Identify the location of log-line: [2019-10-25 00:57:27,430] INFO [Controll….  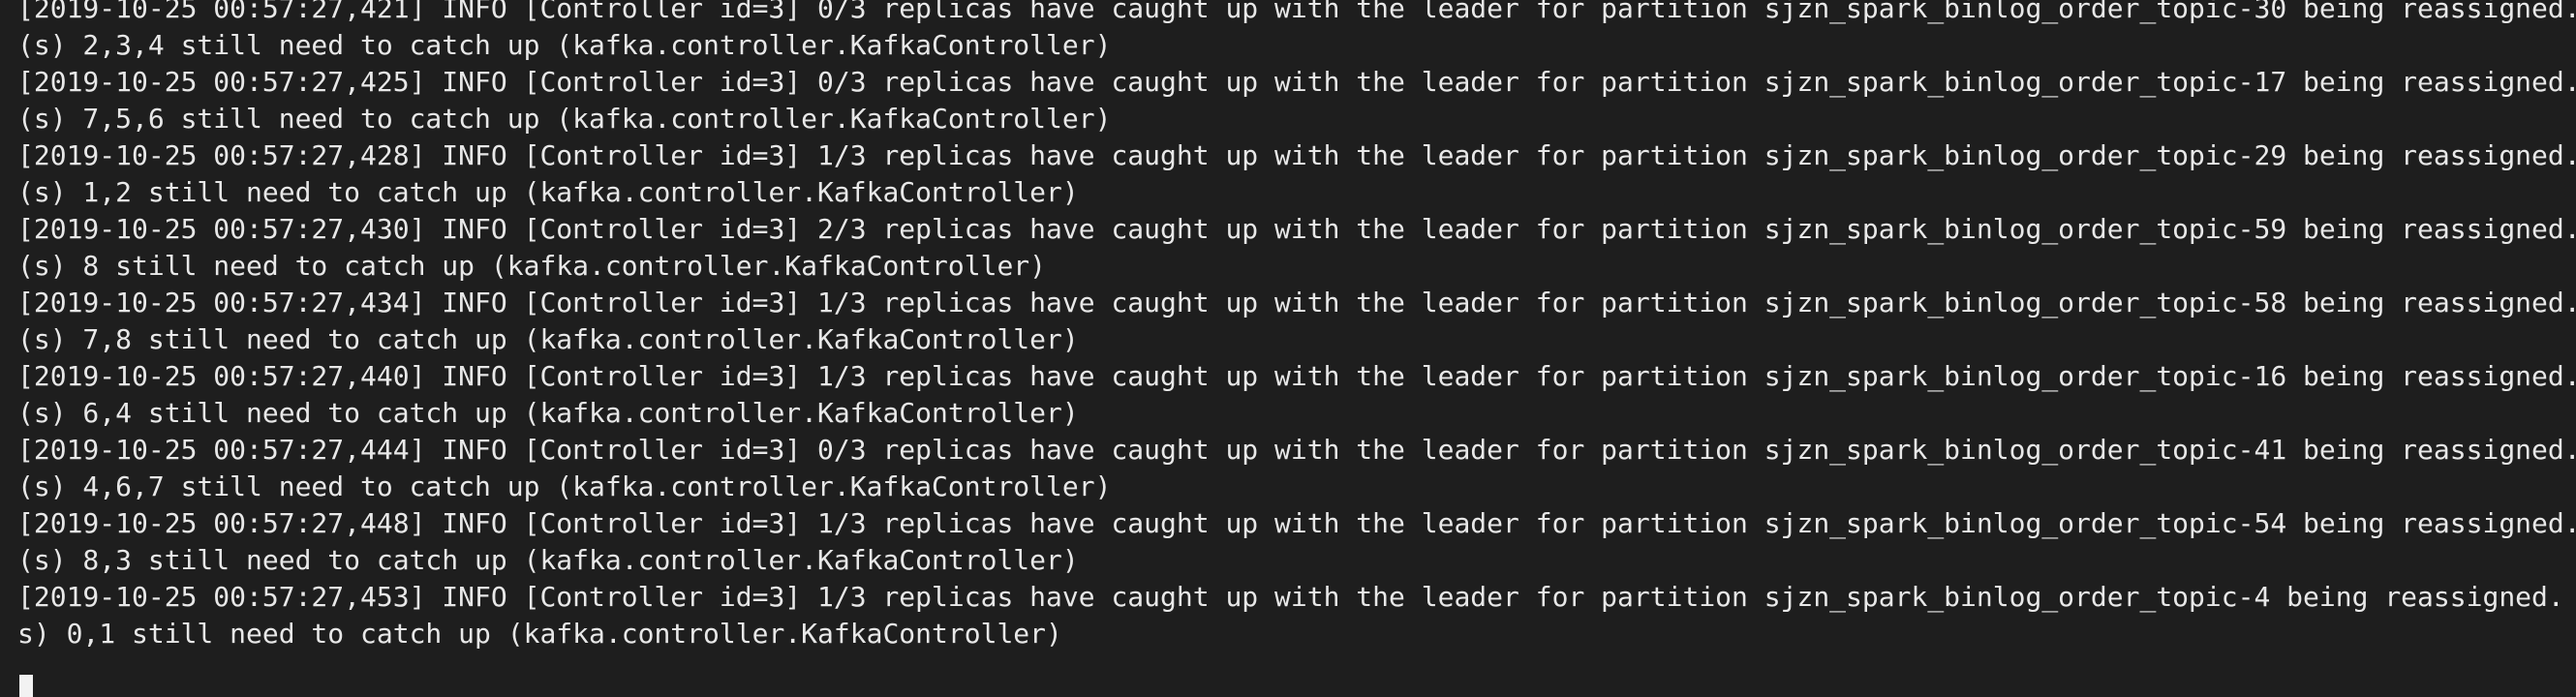
(1296, 229).